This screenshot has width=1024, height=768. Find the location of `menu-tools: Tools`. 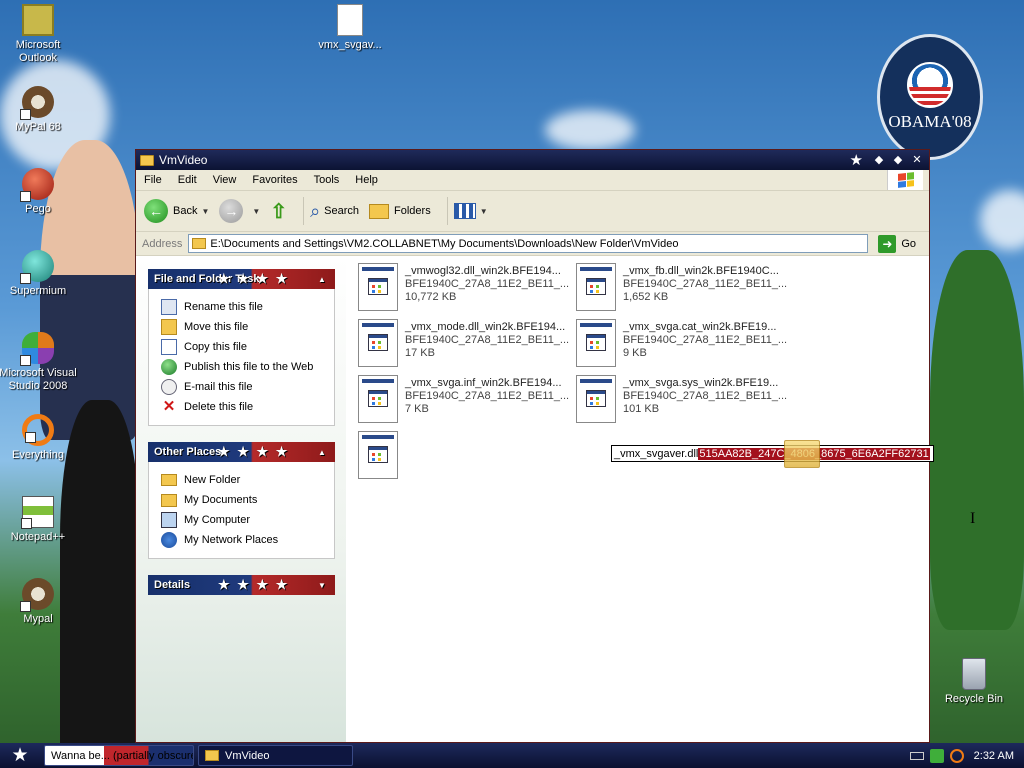

menu-tools: Tools is located at coordinates (327, 180).